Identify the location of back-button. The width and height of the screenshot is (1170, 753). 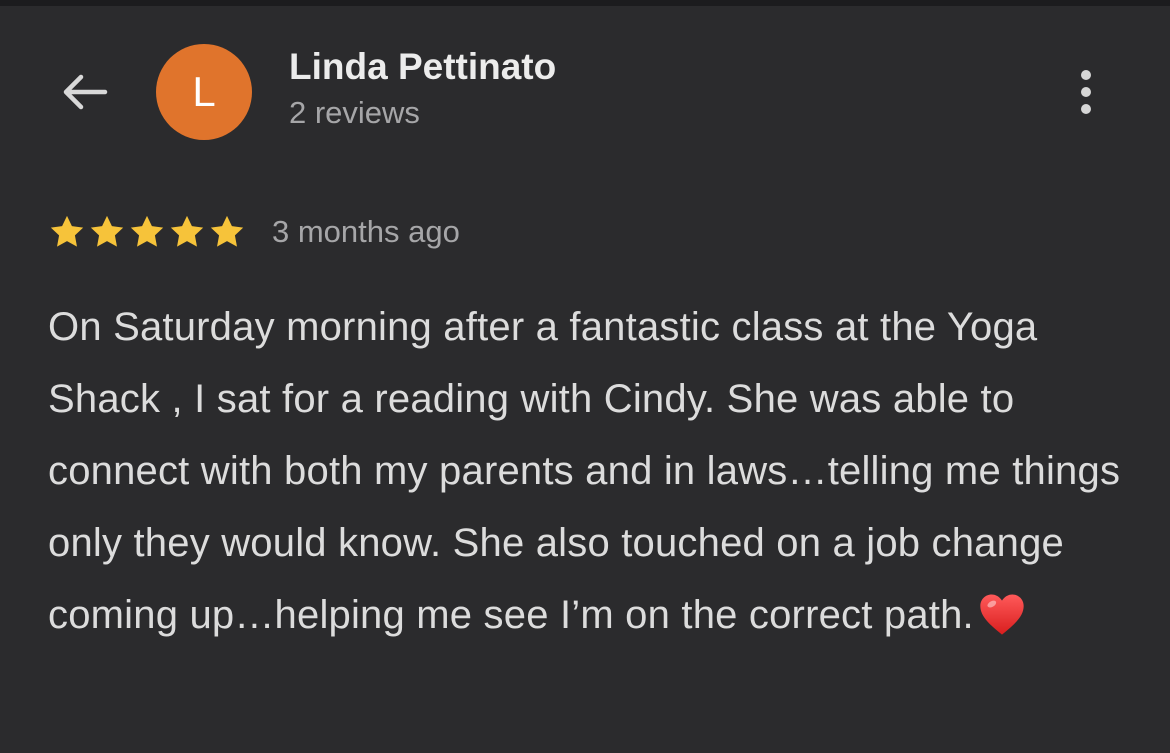
(84, 92).